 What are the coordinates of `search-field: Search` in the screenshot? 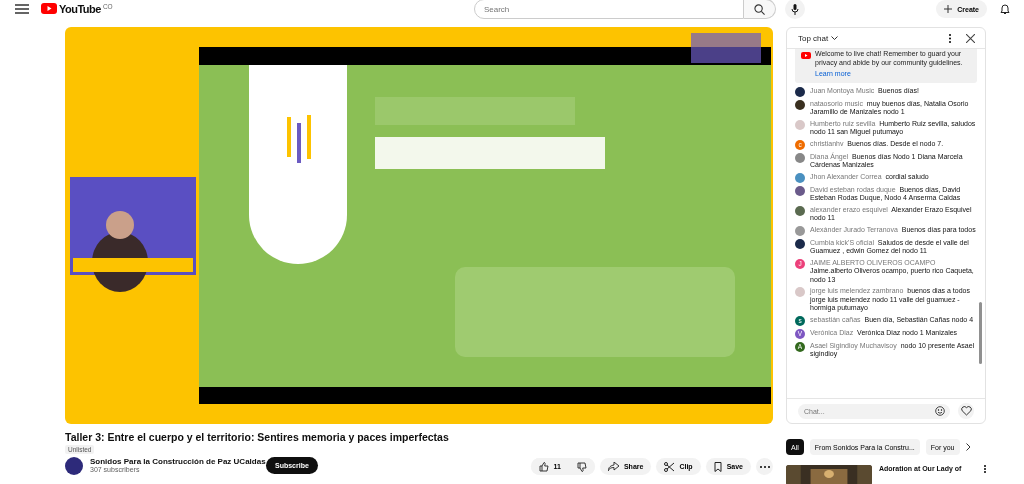 It's located at (608, 9).